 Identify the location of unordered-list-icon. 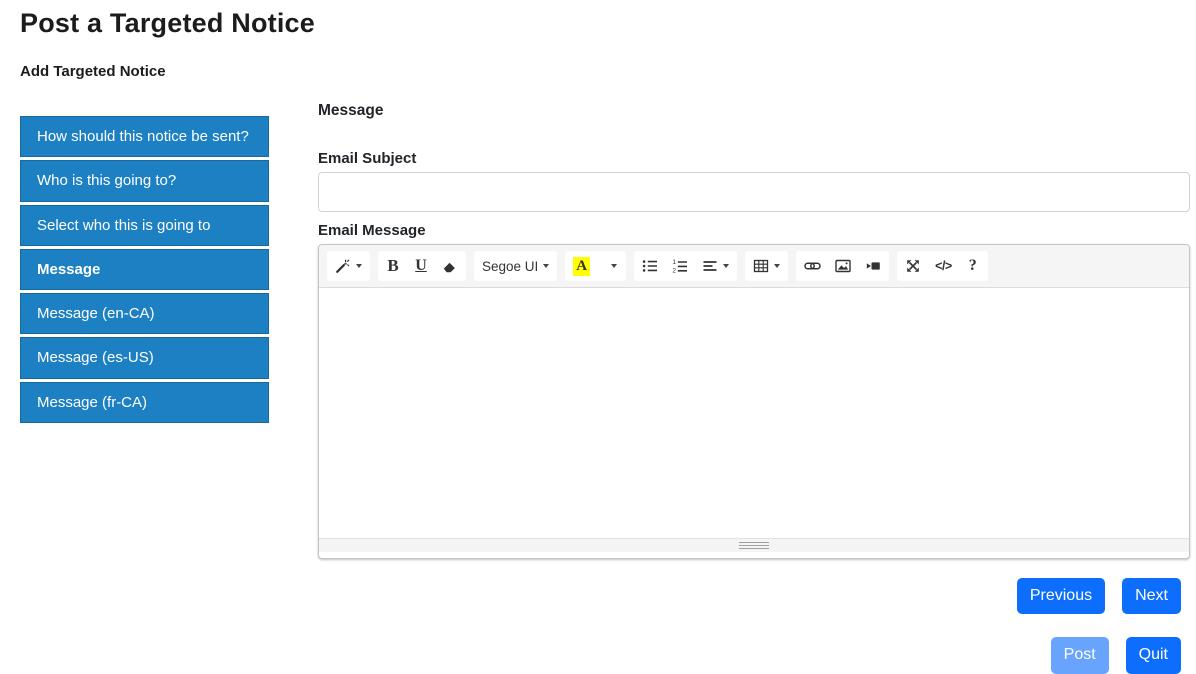
(650, 266).